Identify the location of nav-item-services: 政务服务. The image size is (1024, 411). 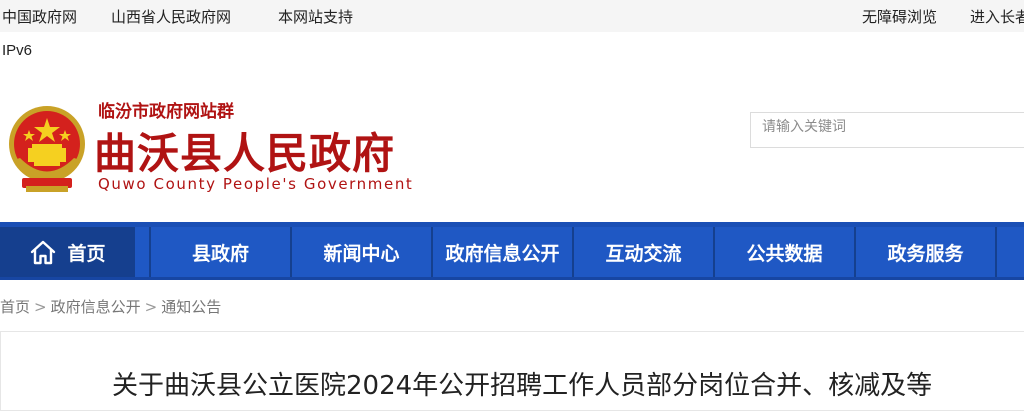
(925, 252).